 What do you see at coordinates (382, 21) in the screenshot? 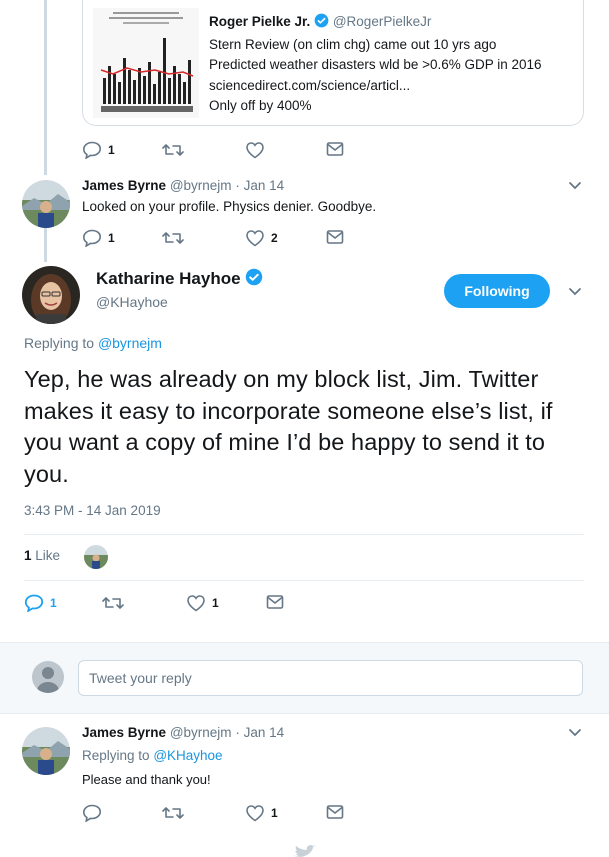
I see `quoted-author-handle: @RogerPielkeJr` at bounding box center [382, 21].